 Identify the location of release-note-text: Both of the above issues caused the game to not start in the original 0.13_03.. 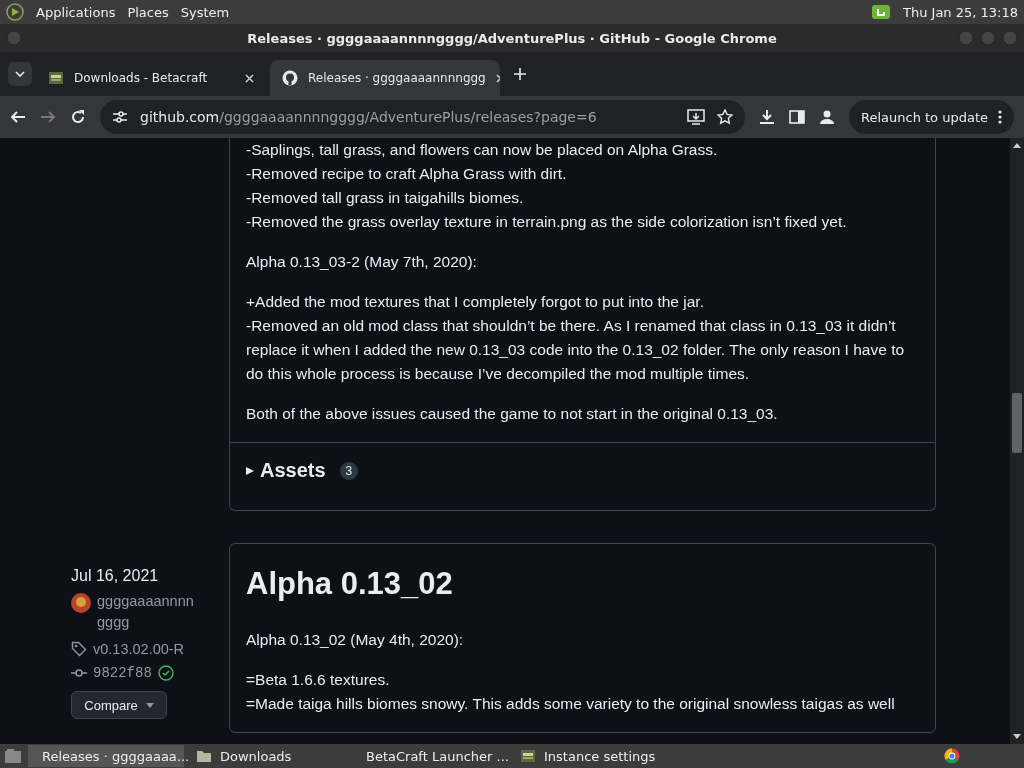
(512, 414).